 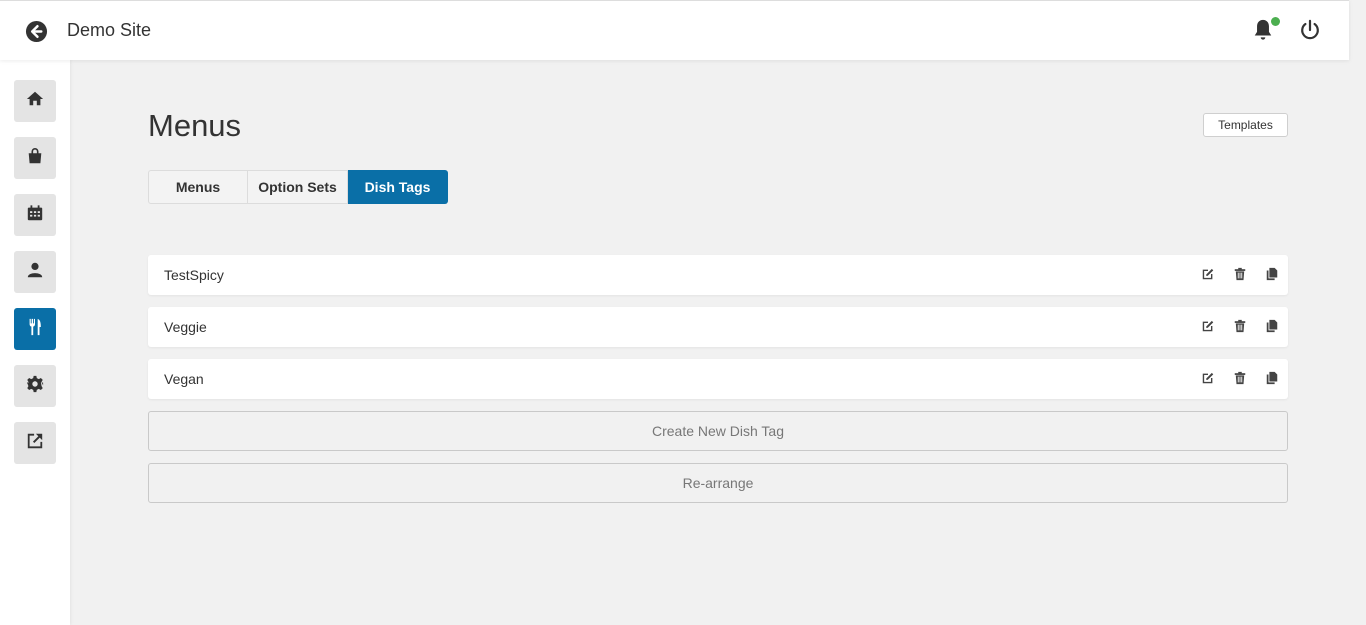 What do you see at coordinates (195, 125) in the screenshot?
I see `page-title: Menus` at bounding box center [195, 125].